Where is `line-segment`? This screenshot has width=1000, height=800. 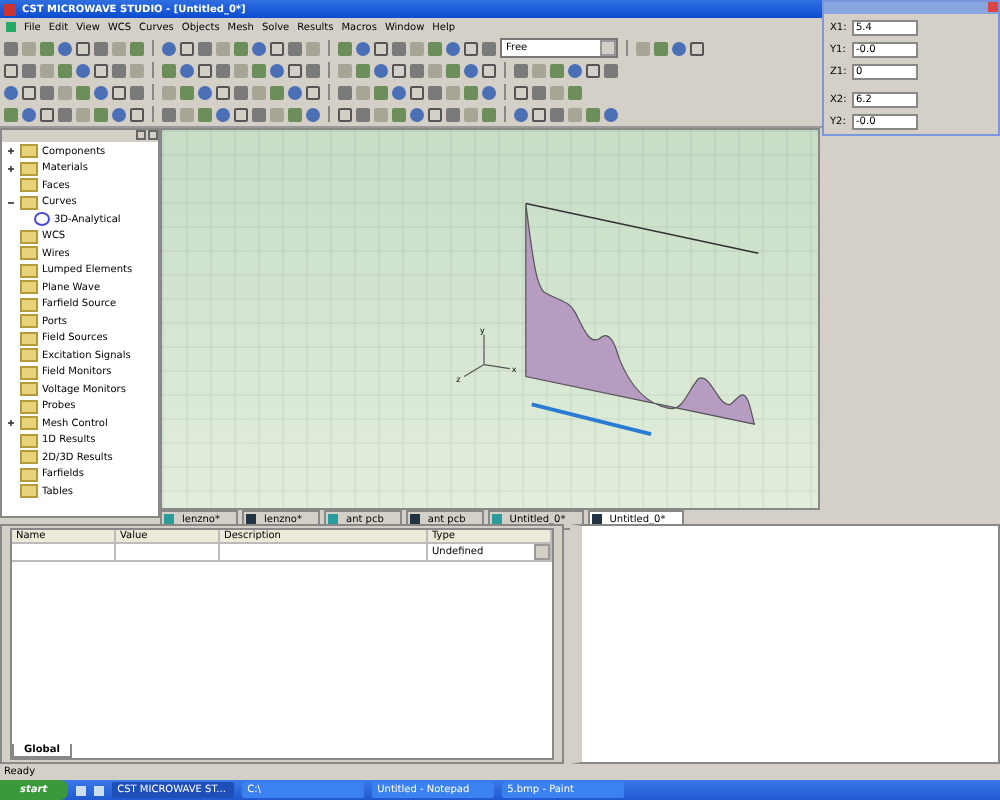 line-segment is located at coordinates (591, 419).